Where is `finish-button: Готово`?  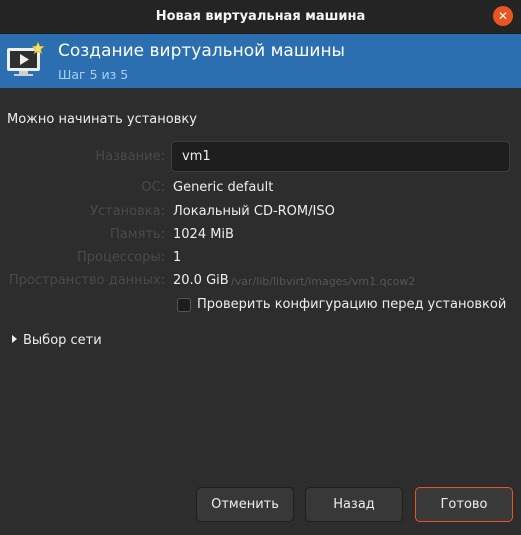 finish-button: Готово is located at coordinates (464, 504).